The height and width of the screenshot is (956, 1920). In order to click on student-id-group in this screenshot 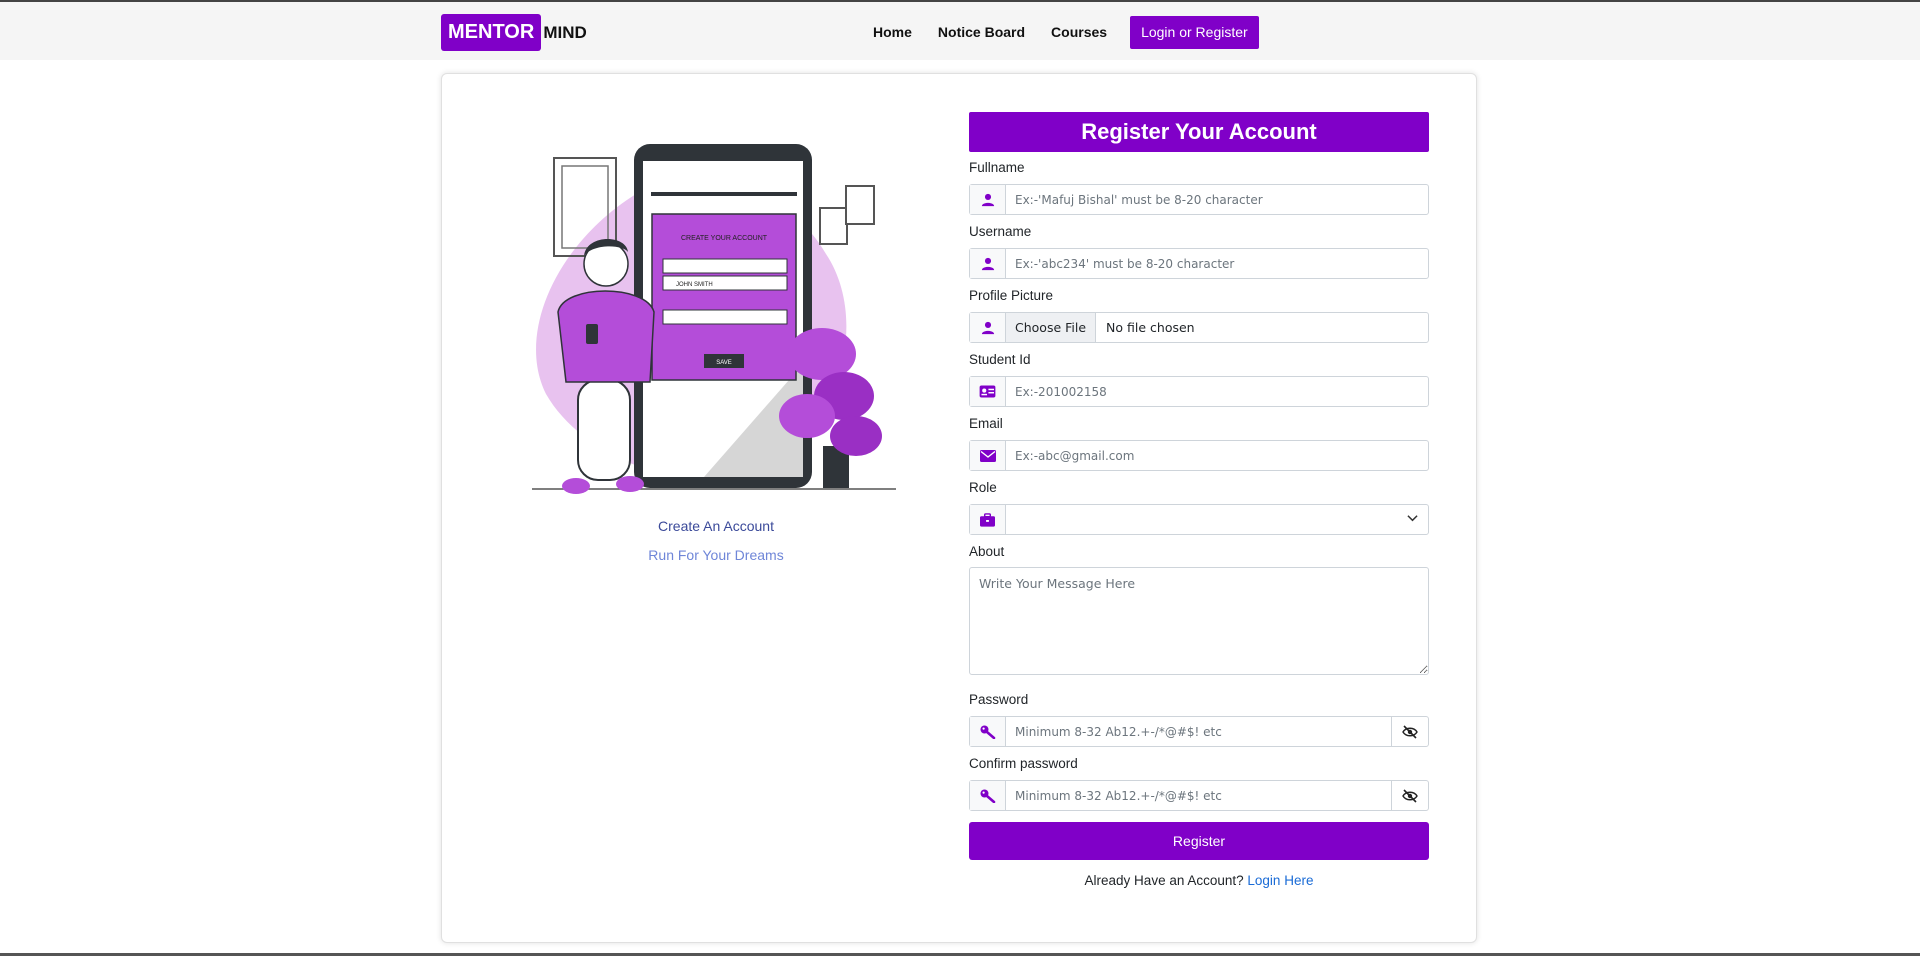, I will do `click(1199, 391)`.